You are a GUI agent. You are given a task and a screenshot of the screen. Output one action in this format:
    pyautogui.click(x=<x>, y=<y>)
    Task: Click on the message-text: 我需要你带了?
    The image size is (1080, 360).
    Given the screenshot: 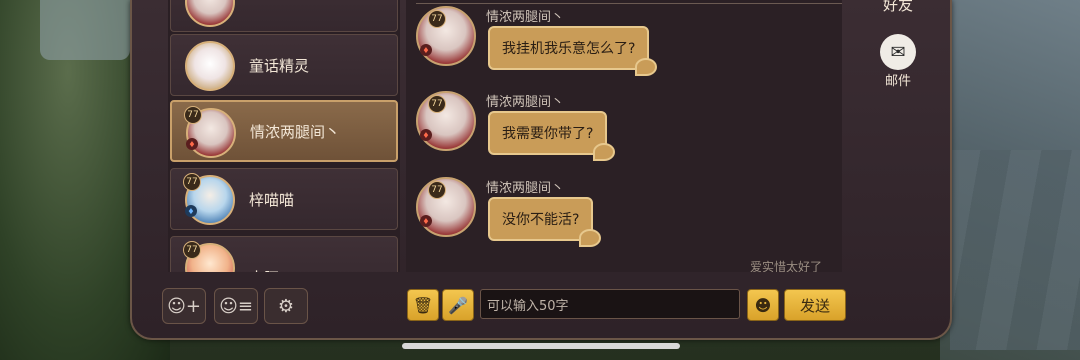 What is the action you would take?
    pyautogui.click(x=548, y=134)
    